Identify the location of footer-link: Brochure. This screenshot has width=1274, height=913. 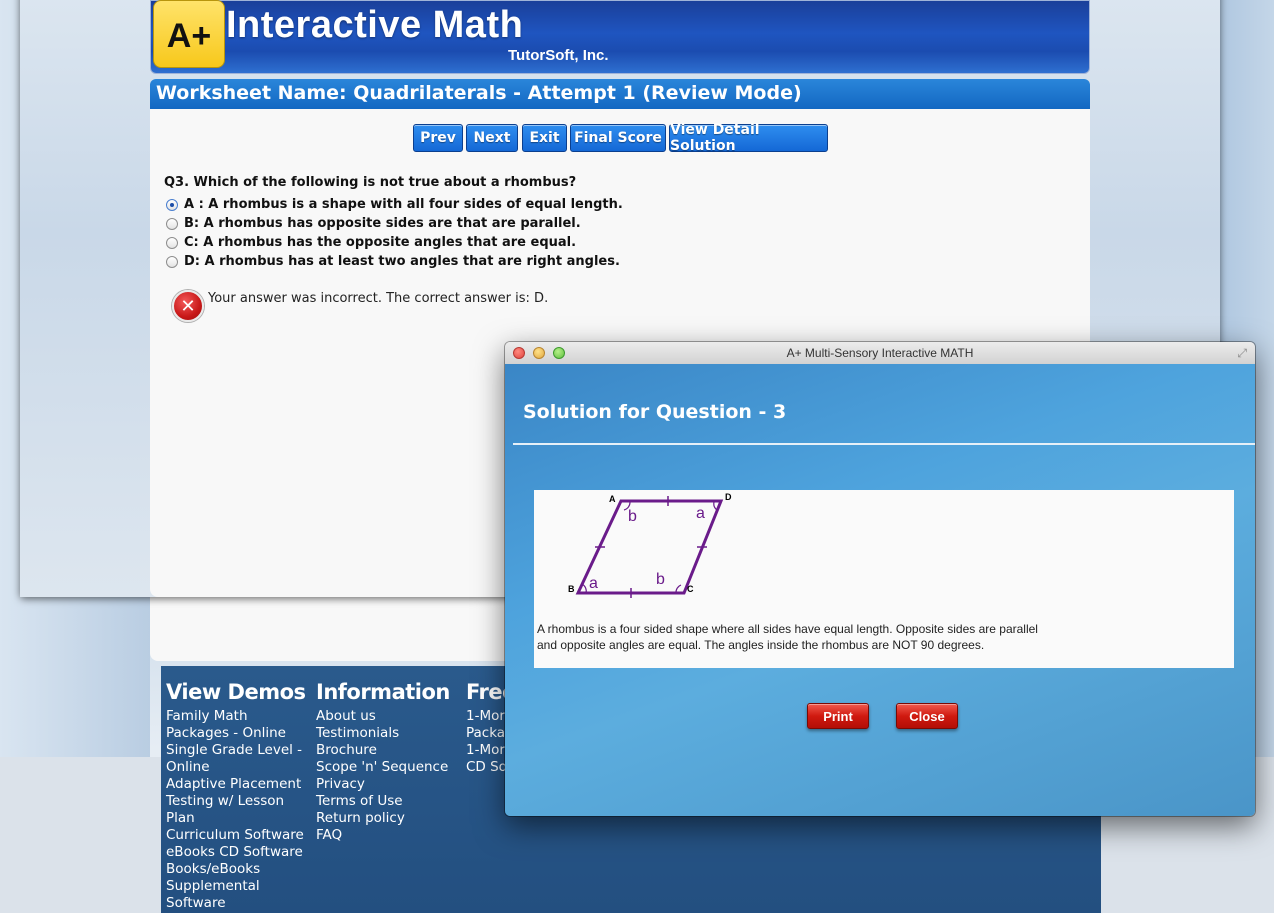
(383, 750).